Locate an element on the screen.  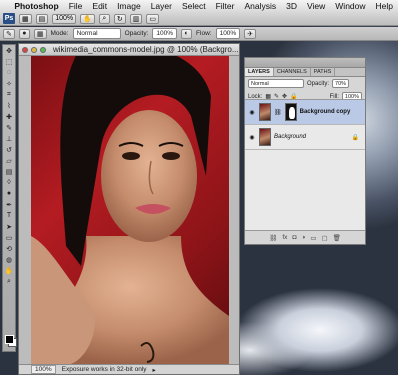
menu-filter: Filter is located at coordinates (225, 6).